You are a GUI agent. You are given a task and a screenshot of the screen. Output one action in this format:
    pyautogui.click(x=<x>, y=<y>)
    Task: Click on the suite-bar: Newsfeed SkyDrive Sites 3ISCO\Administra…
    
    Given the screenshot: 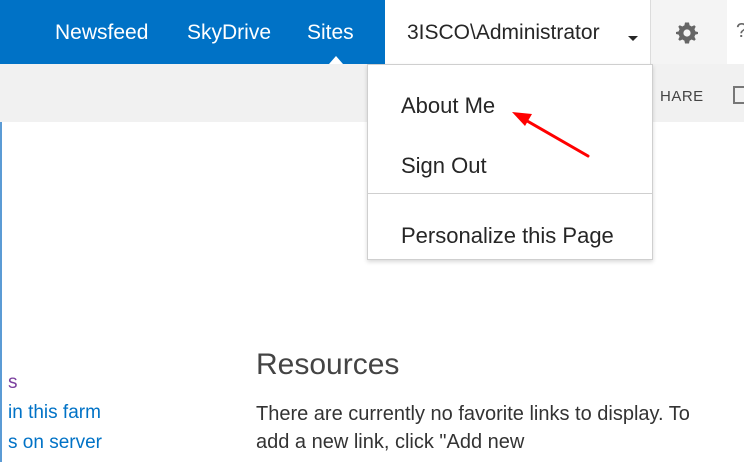 What is the action you would take?
    pyautogui.click(x=372, y=32)
    